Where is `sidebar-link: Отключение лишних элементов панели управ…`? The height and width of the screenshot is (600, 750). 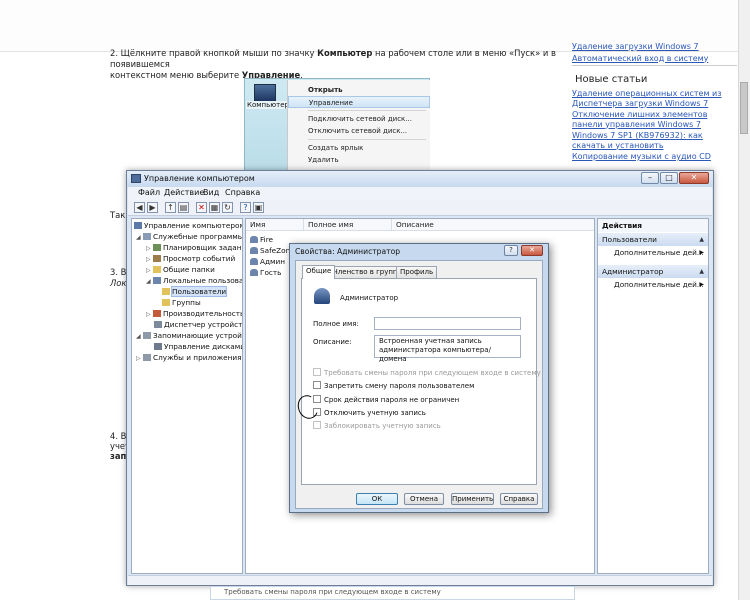 sidebar-link: Отключение лишних элементов панели управ… is located at coordinates (654, 119).